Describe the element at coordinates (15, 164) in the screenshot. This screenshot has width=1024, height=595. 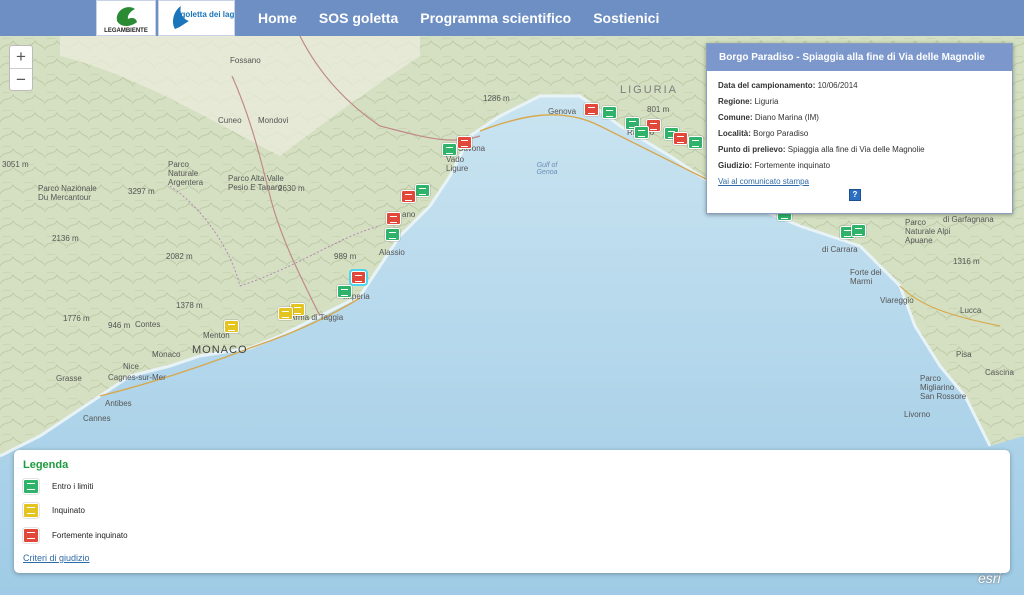
I see `label-elev-3051: 3051 m` at that location.